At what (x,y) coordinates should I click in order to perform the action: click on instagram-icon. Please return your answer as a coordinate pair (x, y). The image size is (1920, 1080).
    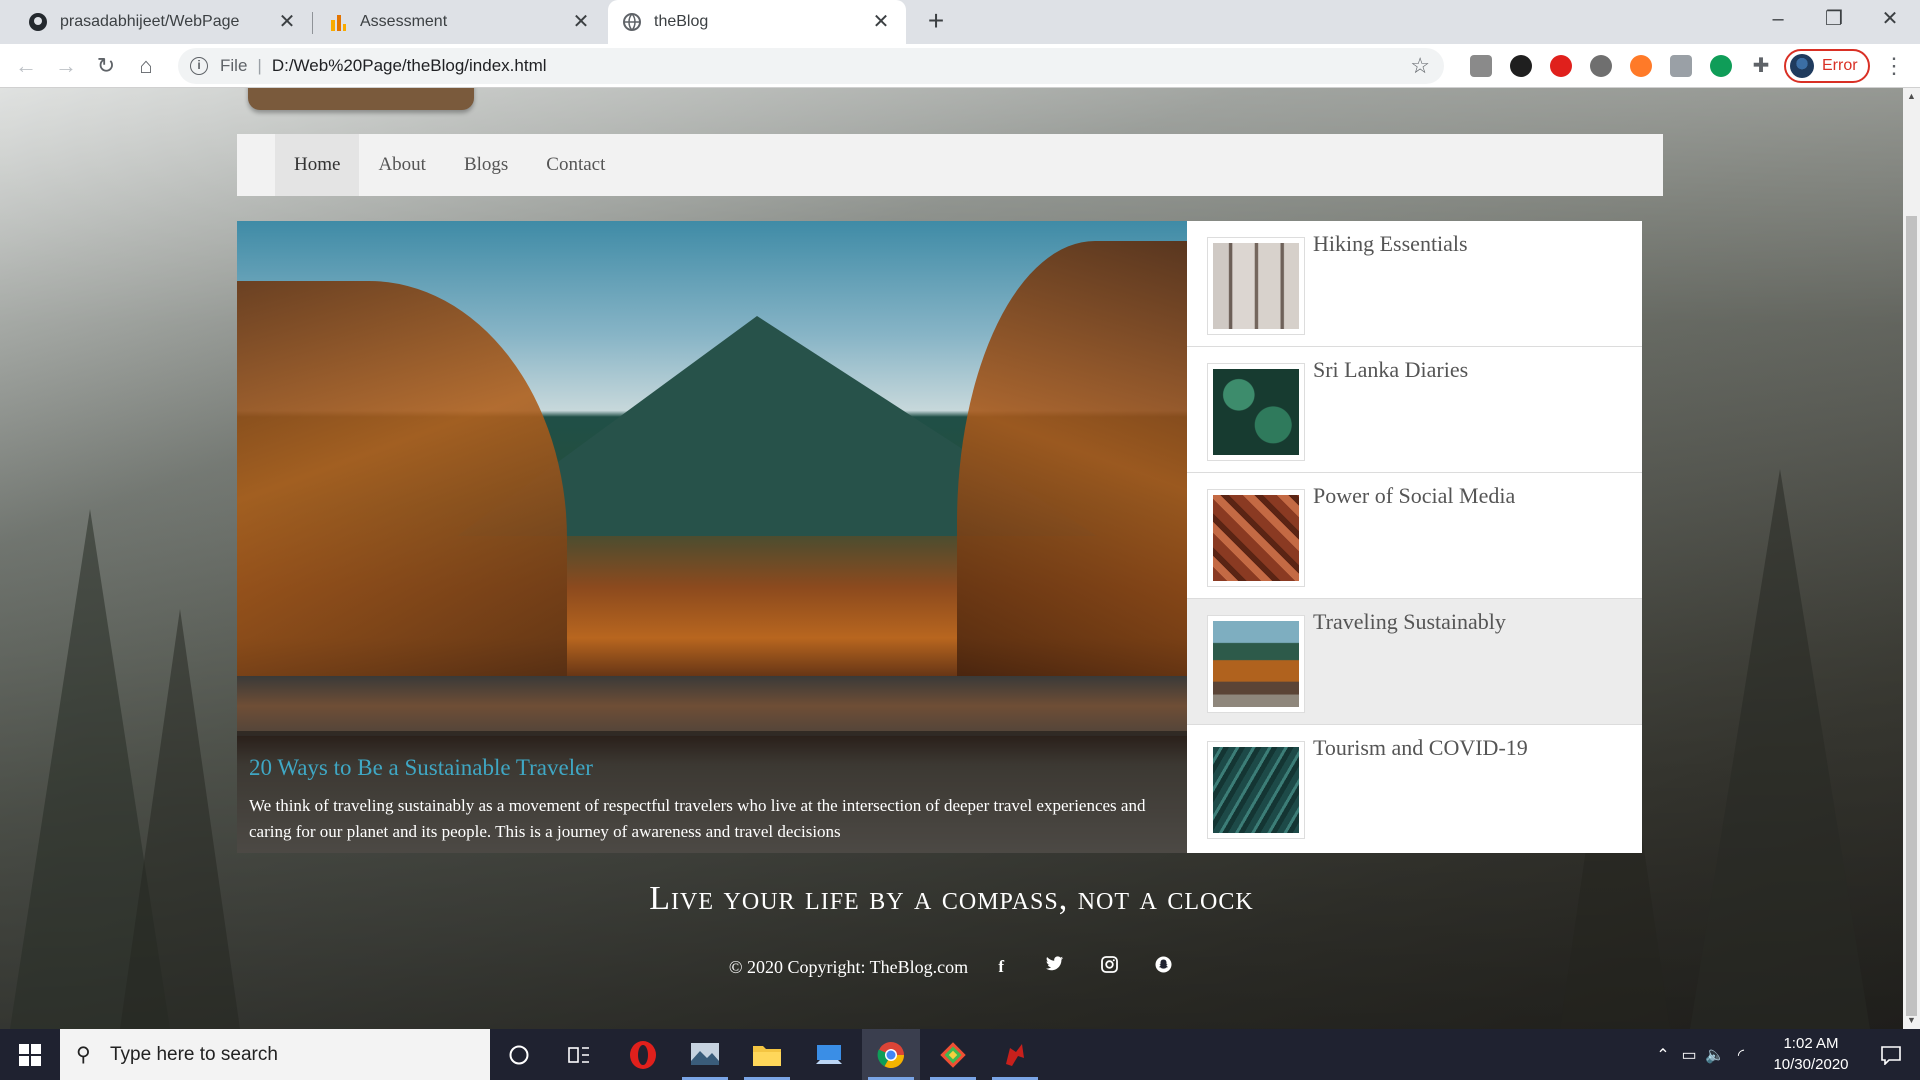
    Looking at the image, I should click on (1109, 967).